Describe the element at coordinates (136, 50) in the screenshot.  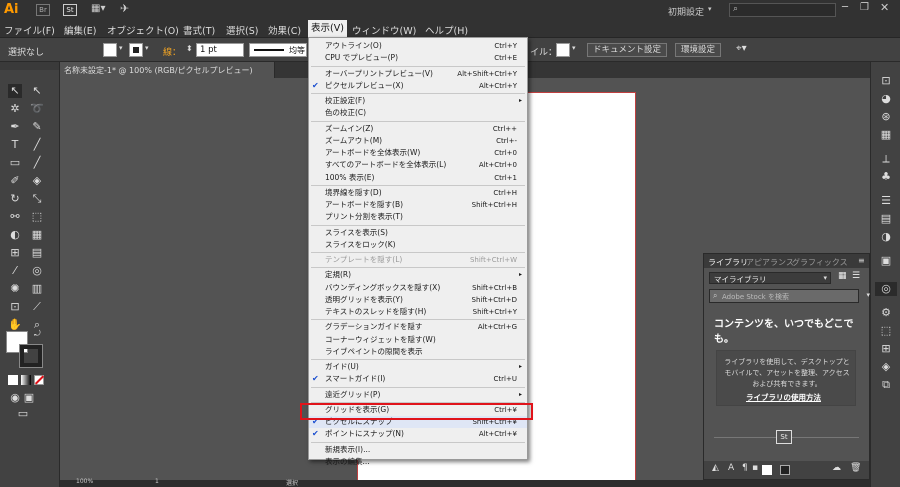
I see `stroke-swatch` at that location.